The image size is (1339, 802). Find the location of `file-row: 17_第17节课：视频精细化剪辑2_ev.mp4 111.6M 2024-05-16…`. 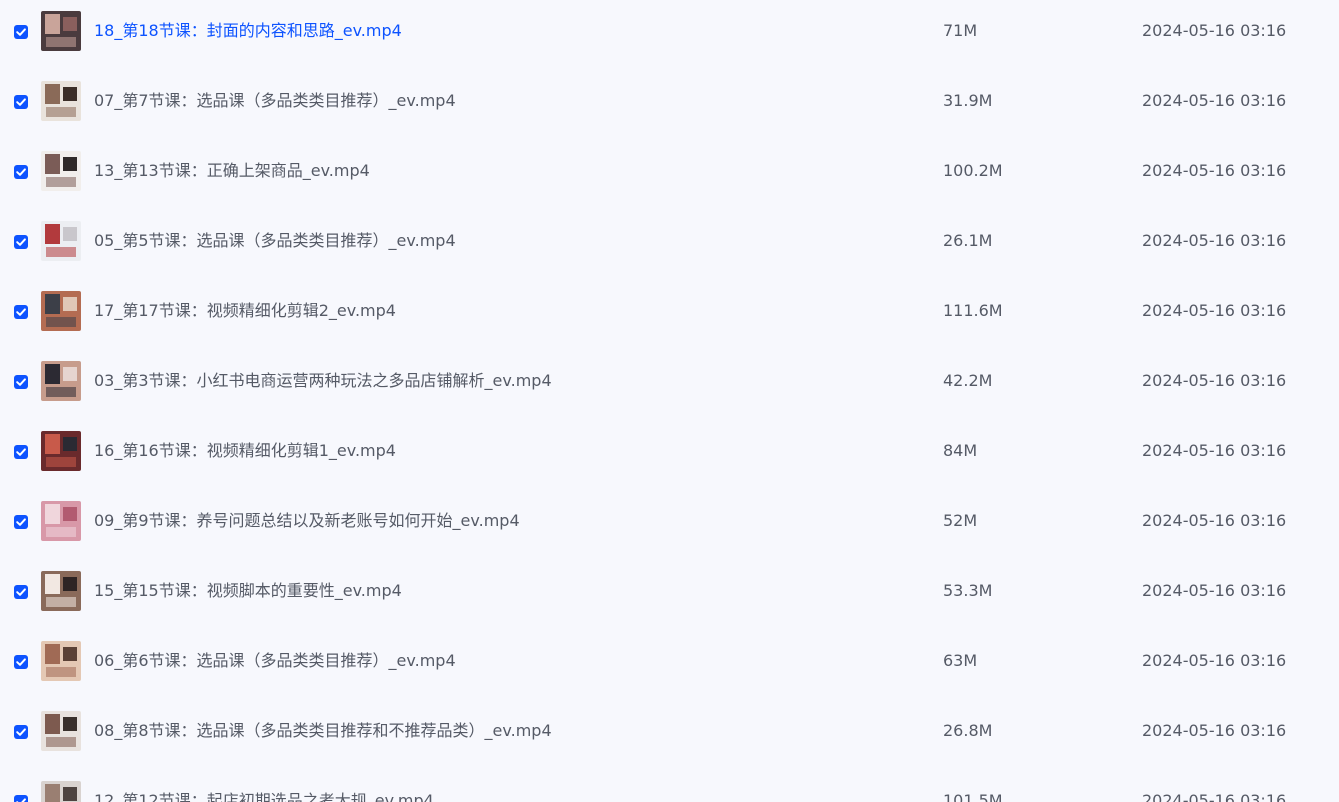

file-row: 17_第17节课：视频精细化剪辑2_ev.mp4 111.6M 2024-05-16… is located at coordinates (669, 314).